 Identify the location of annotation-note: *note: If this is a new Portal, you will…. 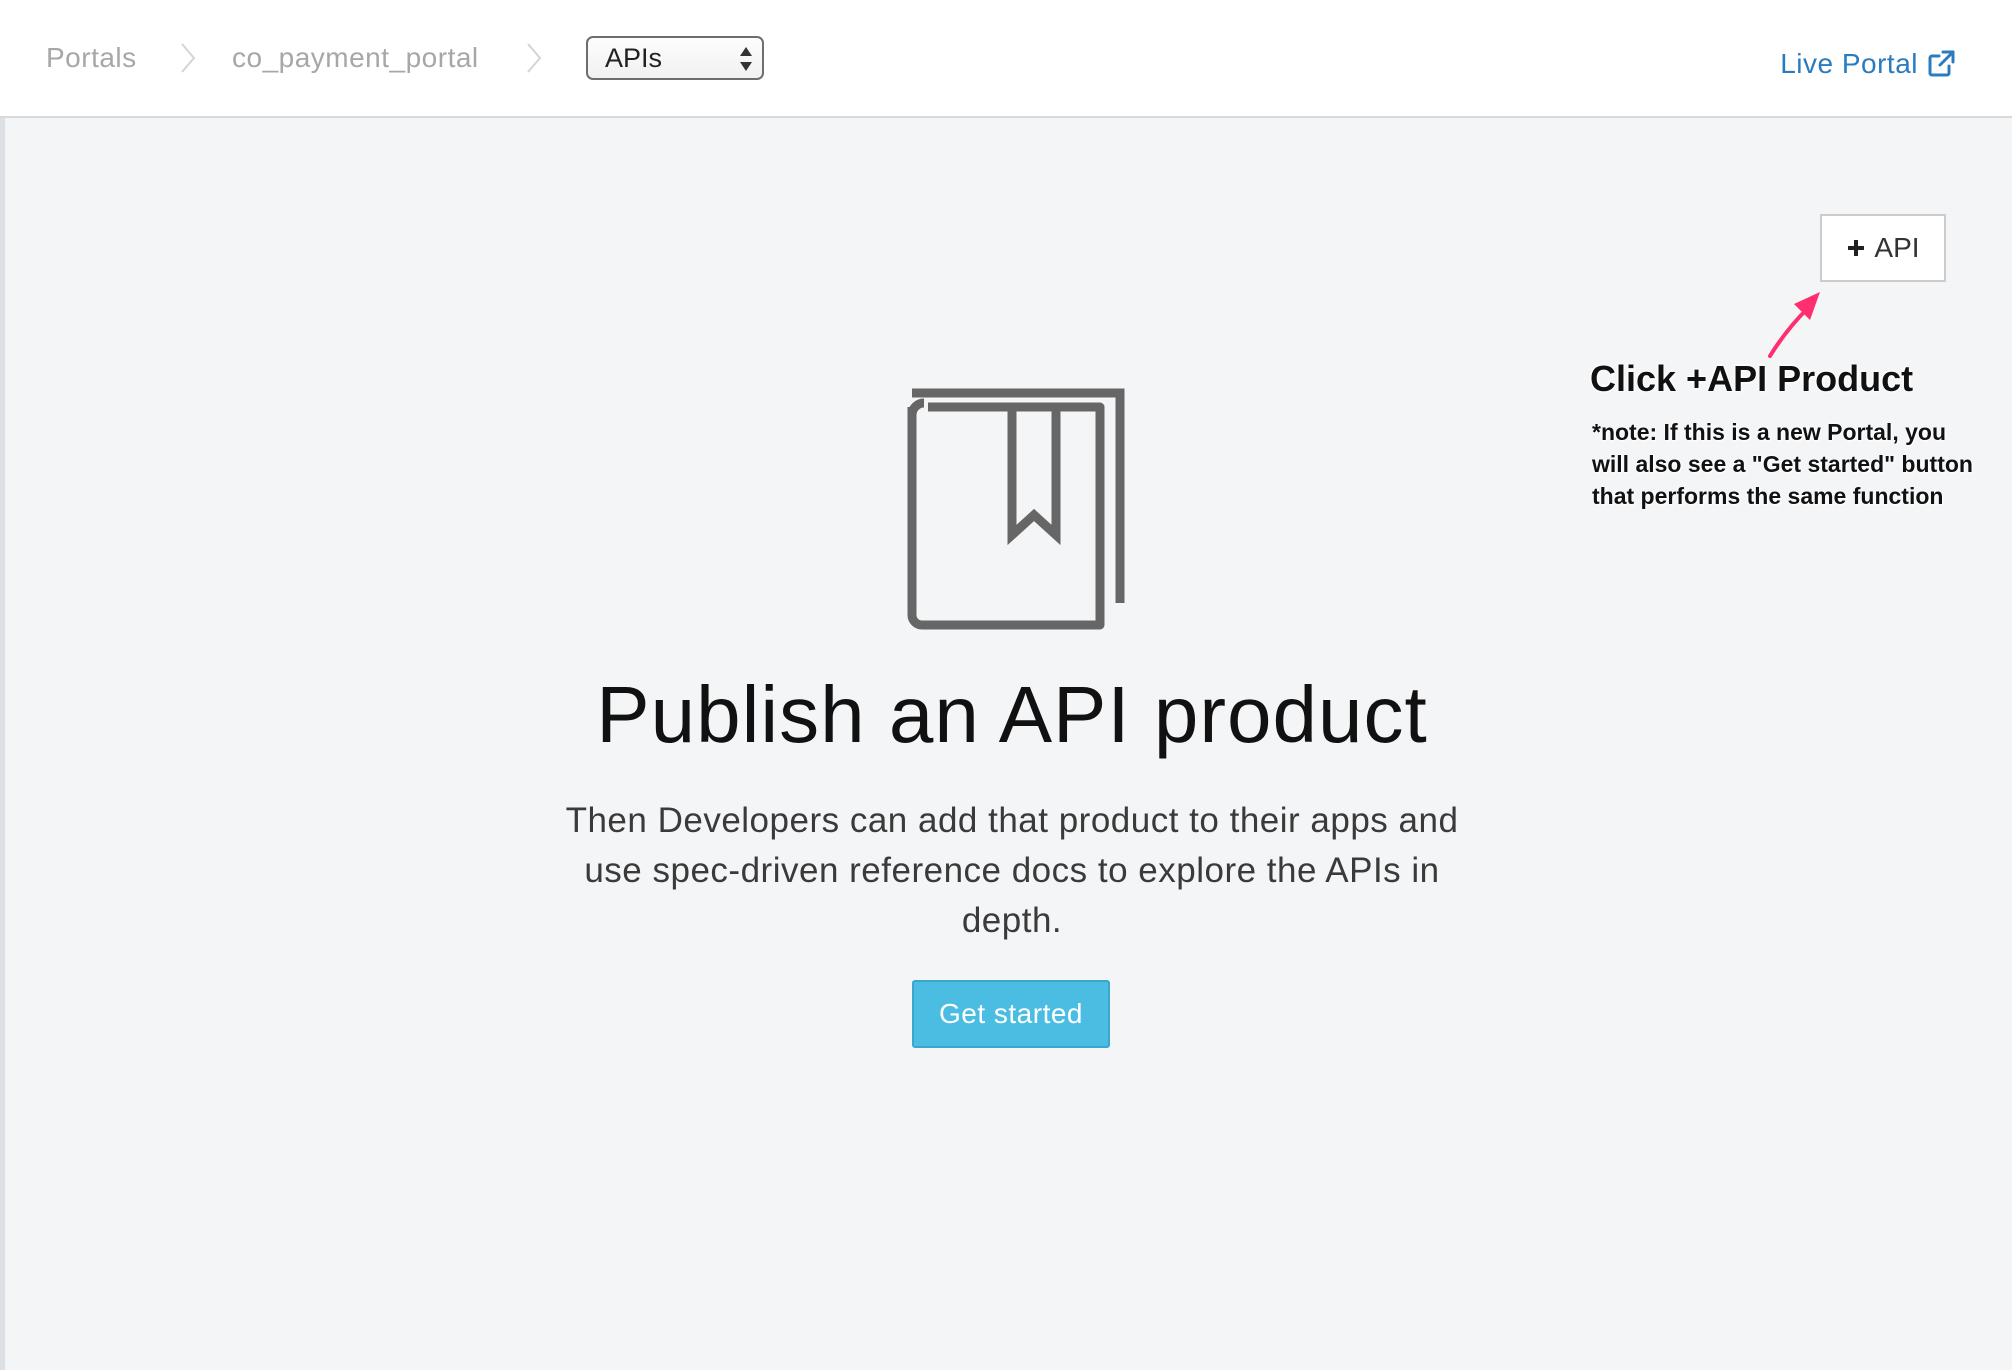
(1782, 464).